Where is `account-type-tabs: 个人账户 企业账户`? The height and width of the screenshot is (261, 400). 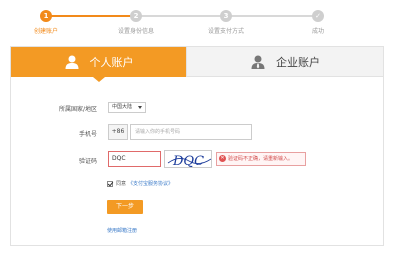
account-type-tabs: 个人账户 企业账户 is located at coordinates (197, 62).